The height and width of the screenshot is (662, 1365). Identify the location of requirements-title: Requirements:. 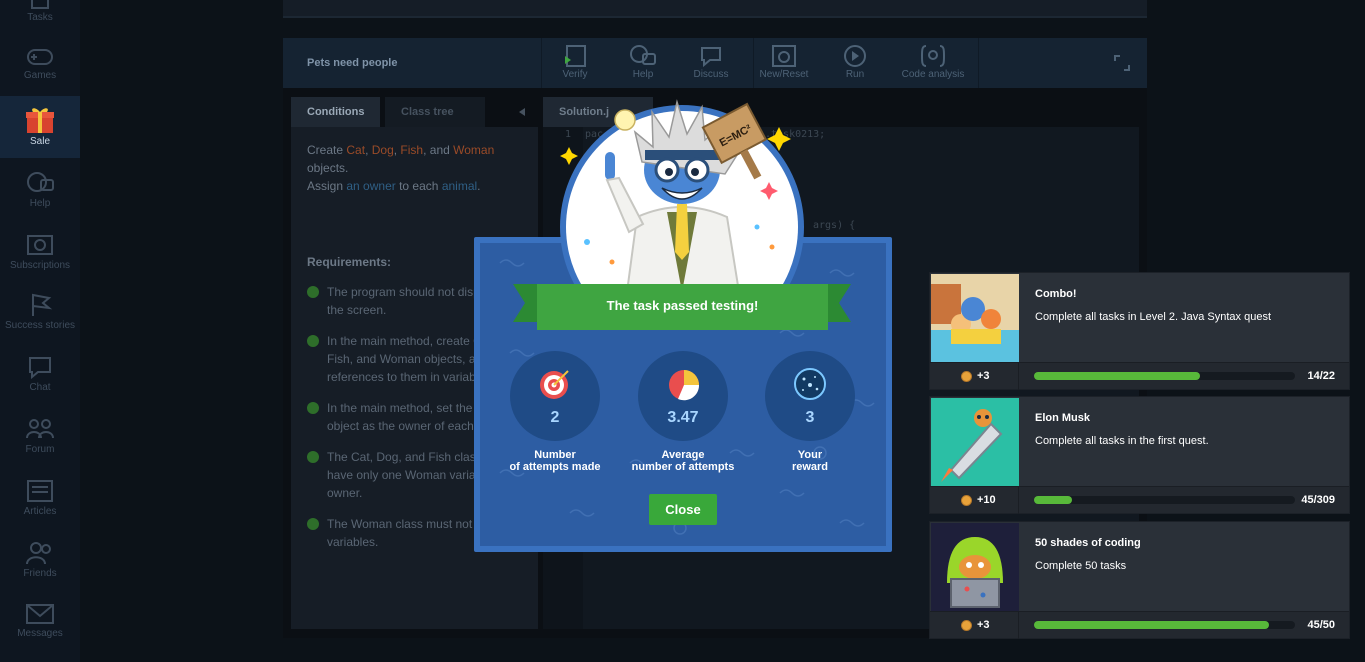
(349, 262).